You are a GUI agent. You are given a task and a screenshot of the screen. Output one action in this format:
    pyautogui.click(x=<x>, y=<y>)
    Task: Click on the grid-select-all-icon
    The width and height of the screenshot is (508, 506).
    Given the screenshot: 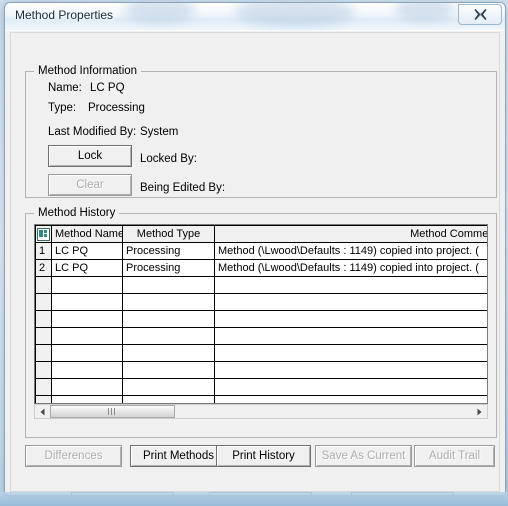 What is the action you would take?
    pyautogui.click(x=43, y=234)
    